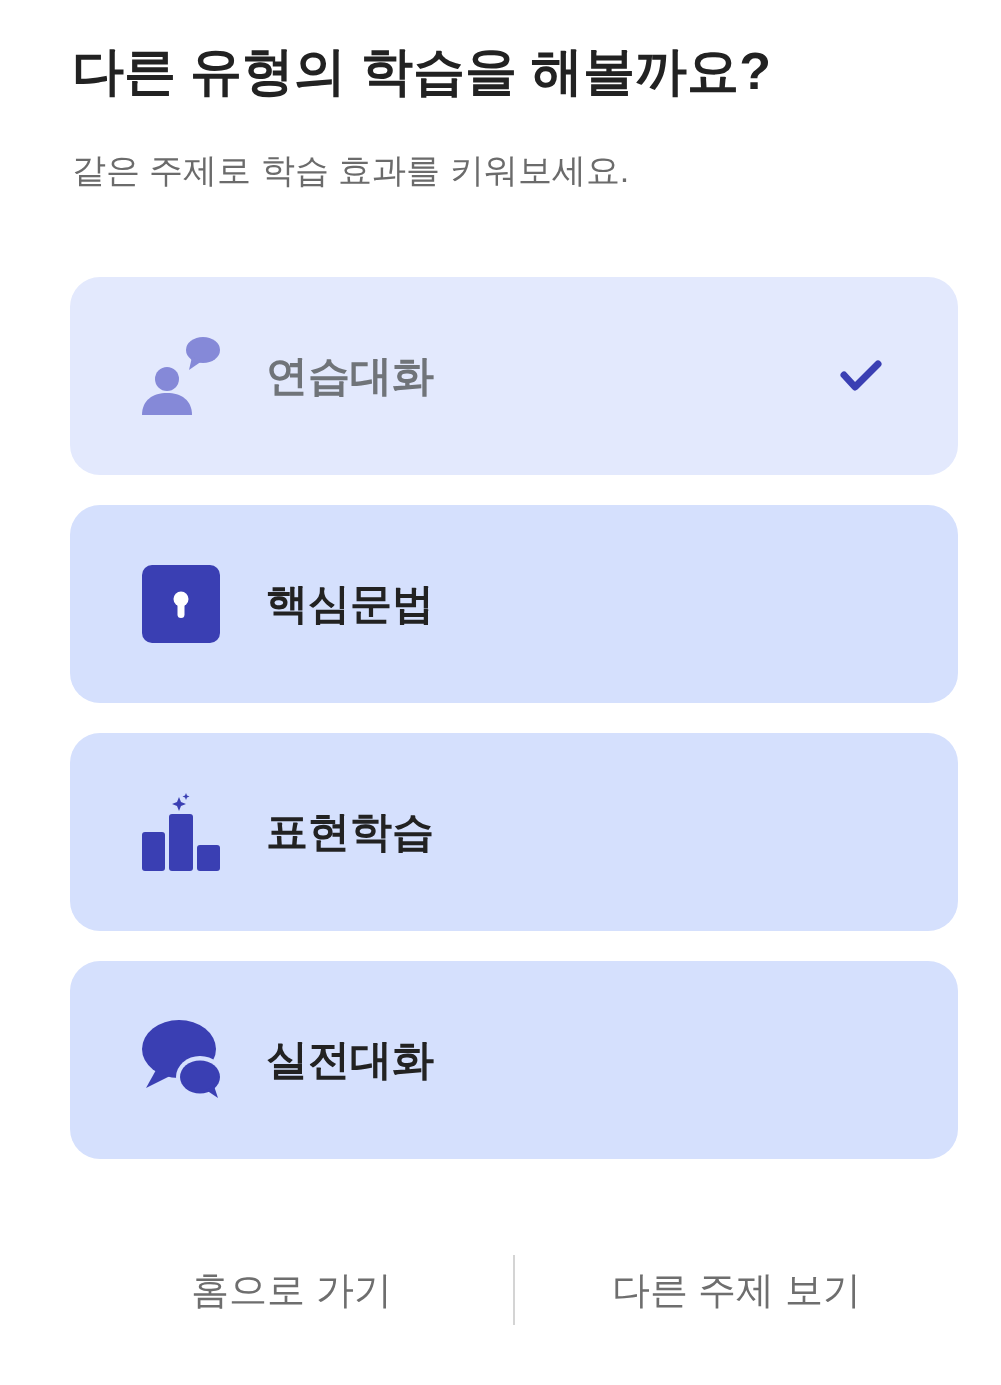 The width and height of the screenshot is (1001, 1385). I want to click on study-option-card: 실전대화, so click(514, 1060).